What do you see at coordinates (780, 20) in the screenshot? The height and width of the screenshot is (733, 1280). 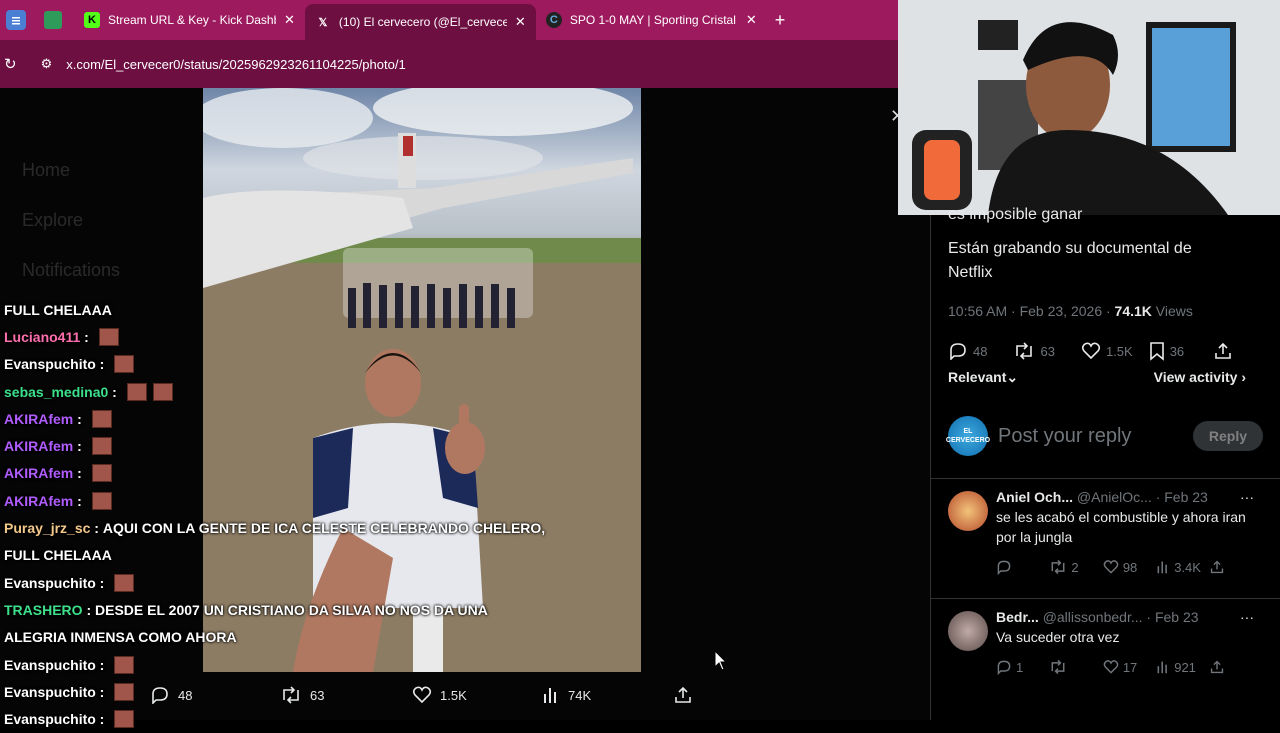 I see `new-tab-button: +` at bounding box center [780, 20].